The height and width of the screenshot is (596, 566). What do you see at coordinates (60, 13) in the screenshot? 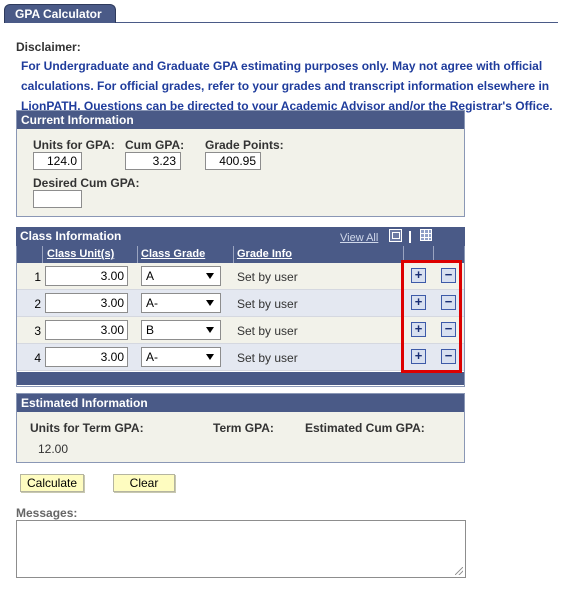
I see `tab-gpa-calculator: GPA Calculator` at bounding box center [60, 13].